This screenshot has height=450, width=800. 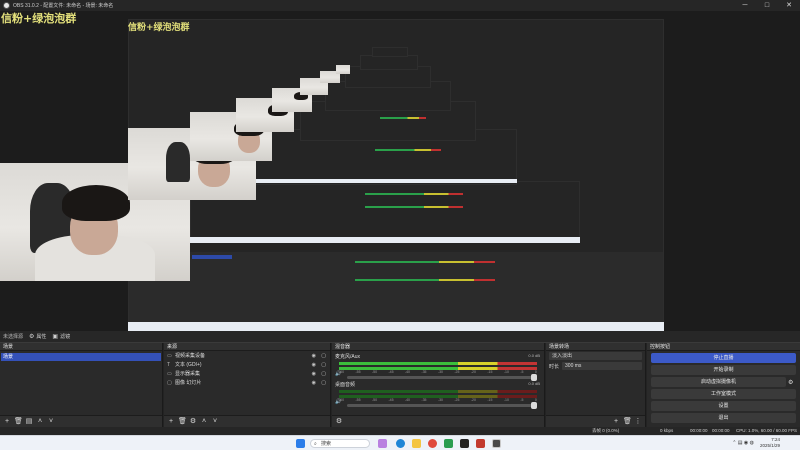 I want to click on add-scene-button: +, so click(x=7, y=422).